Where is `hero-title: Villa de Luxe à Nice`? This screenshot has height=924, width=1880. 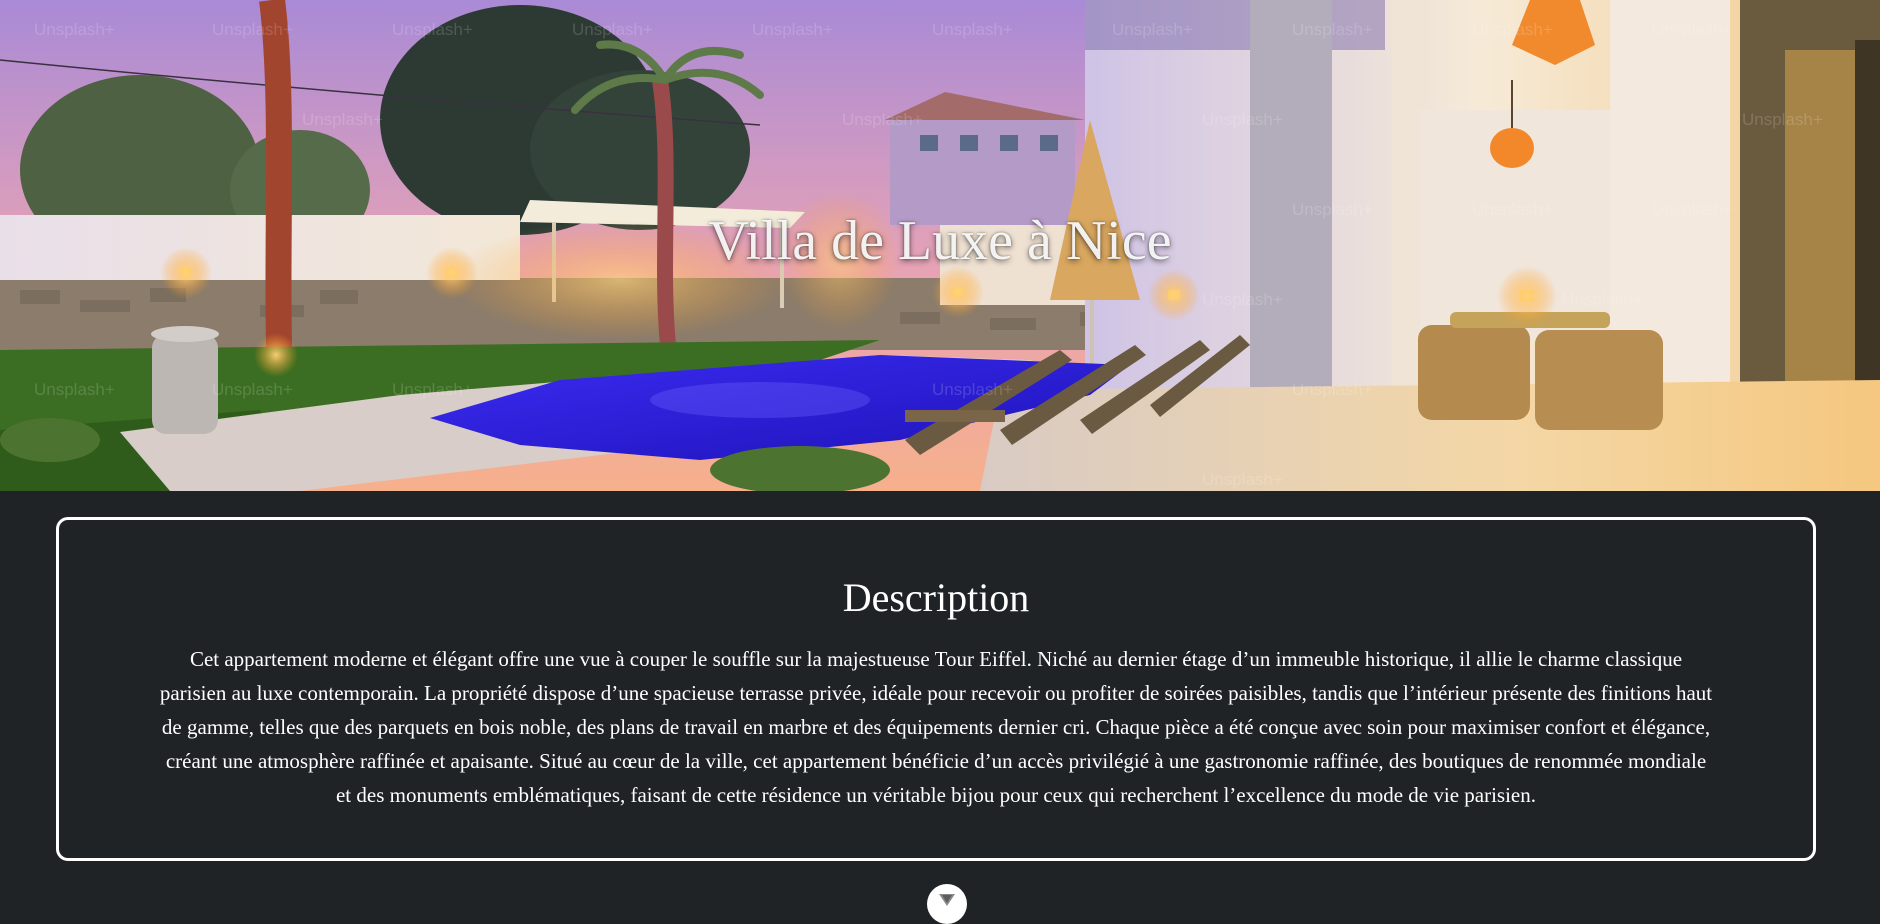 hero-title: Villa de Luxe à Nice is located at coordinates (940, 241).